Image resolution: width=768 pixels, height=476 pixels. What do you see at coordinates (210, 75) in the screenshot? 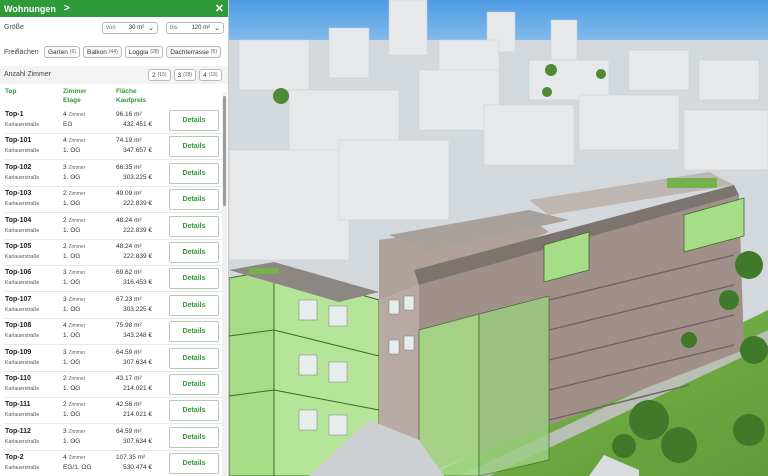
I see `rooms-chip-4: 4 (18)` at bounding box center [210, 75].